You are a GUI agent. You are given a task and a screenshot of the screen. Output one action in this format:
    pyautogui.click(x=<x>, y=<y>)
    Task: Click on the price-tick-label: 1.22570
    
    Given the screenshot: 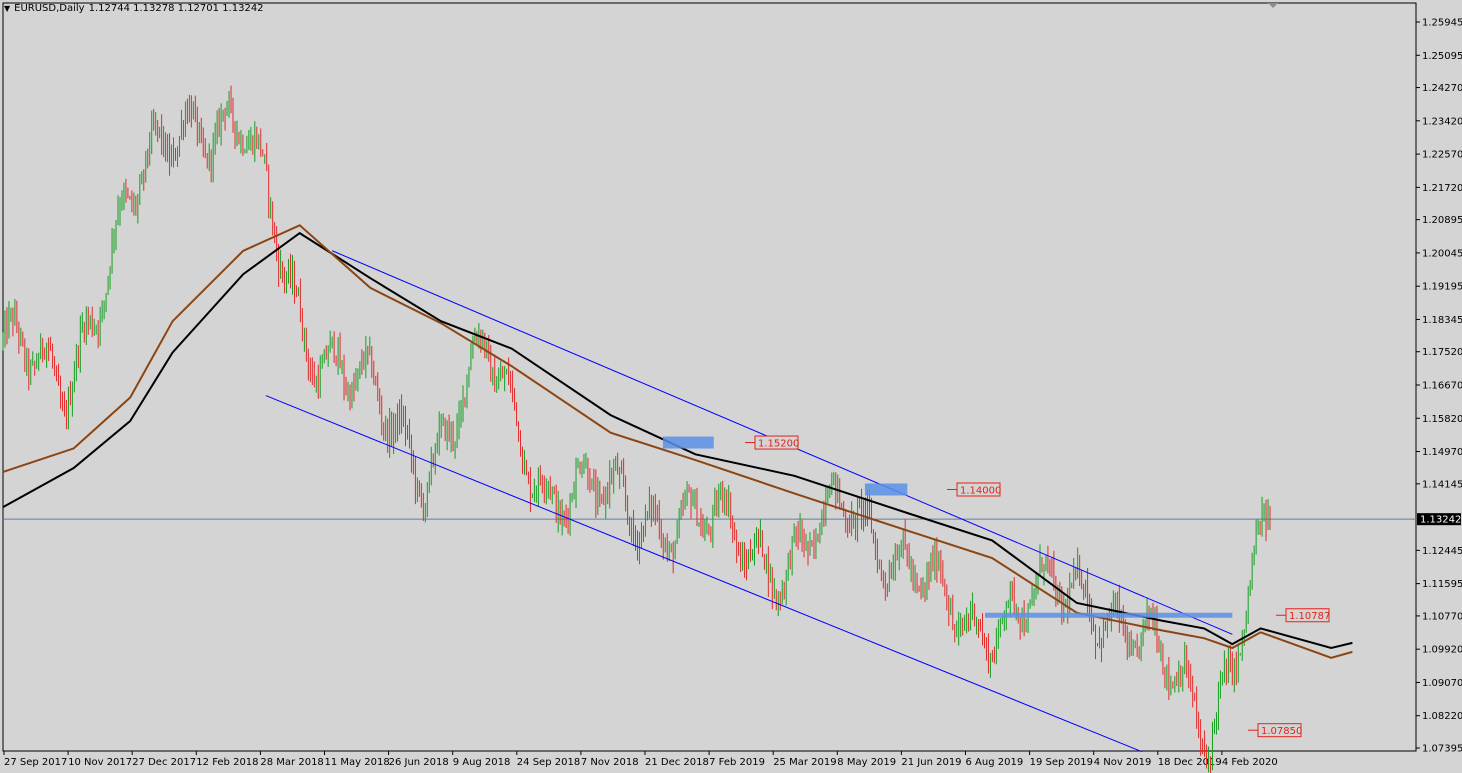 What is the action you would take?
    pyautogui.click(x=1442, y=155)
    